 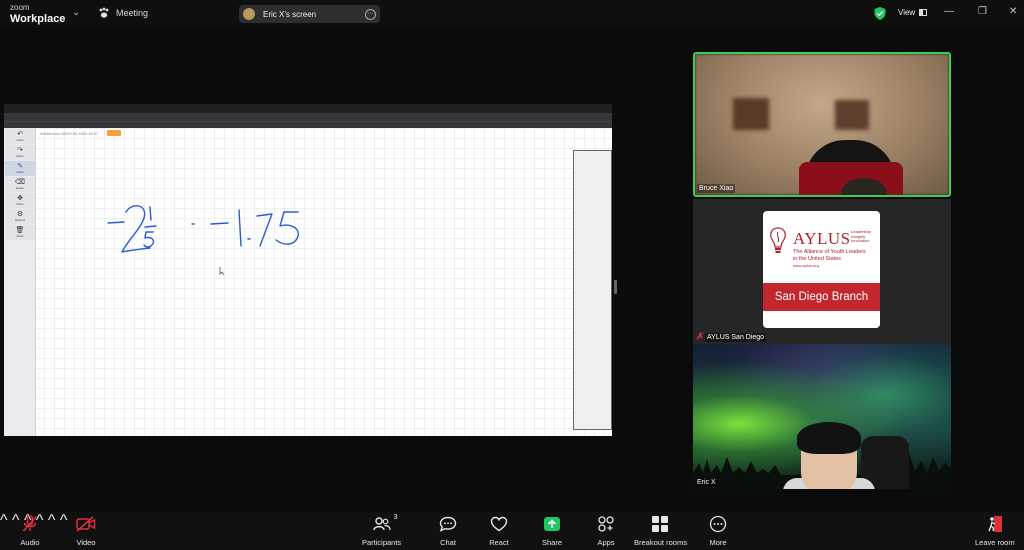 I want to click on handwritten-expression, so click(x=203, y=240).